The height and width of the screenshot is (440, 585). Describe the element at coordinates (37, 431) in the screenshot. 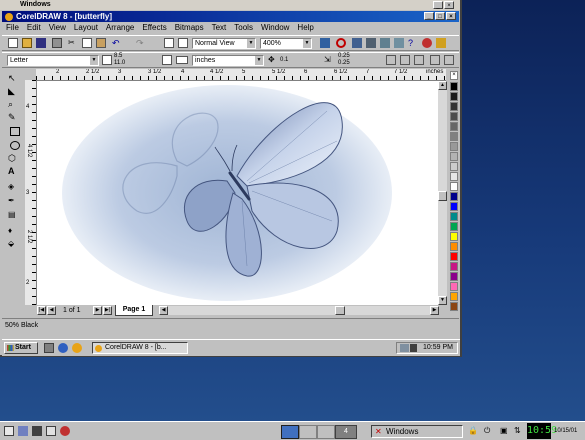

I see `files-icon` at that location.